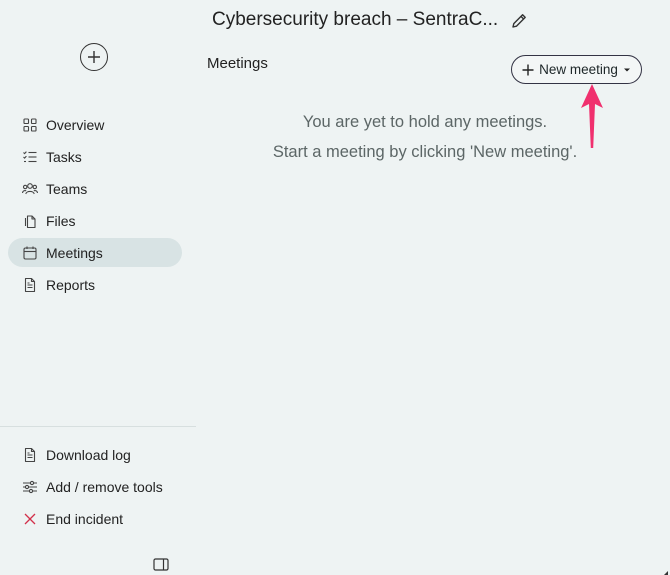 The image size is (670, 575). I want to click on sidebar-item-teams: Teams, so click(95, 188).